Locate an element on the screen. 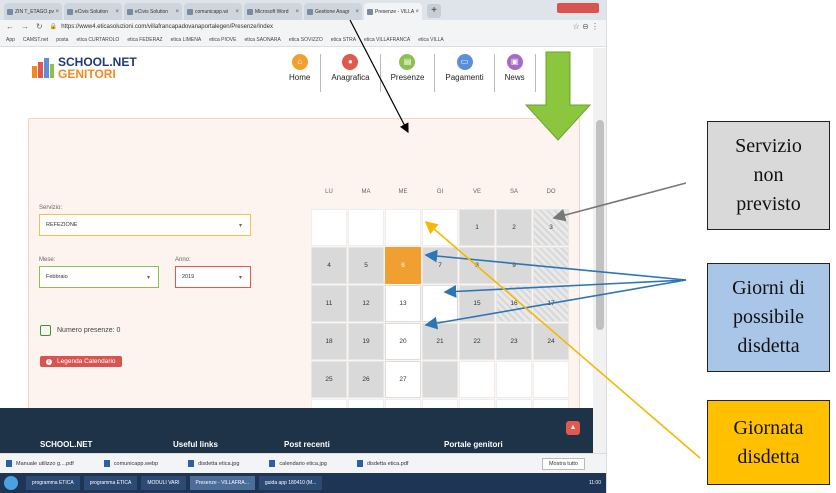  calendar-day: 3 is located at coordinates (551, 227).